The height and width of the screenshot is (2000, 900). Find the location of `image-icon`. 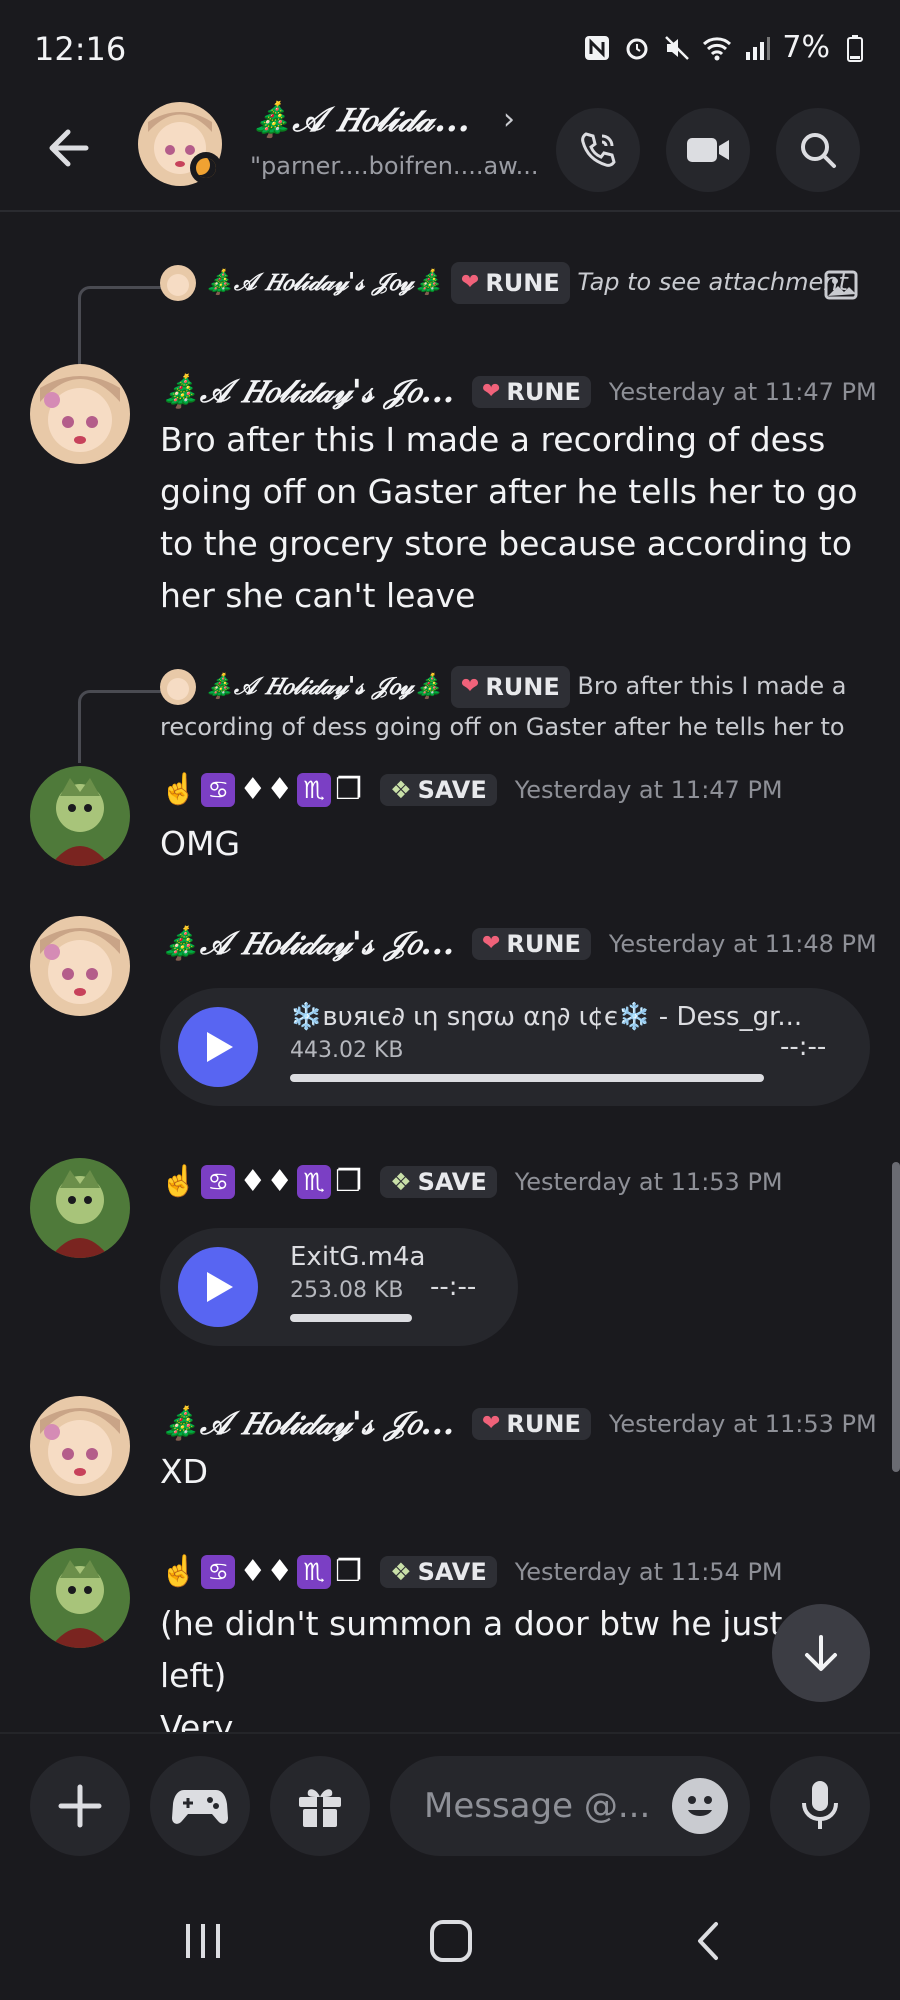

image-icon is located at coordinates (841, 285).